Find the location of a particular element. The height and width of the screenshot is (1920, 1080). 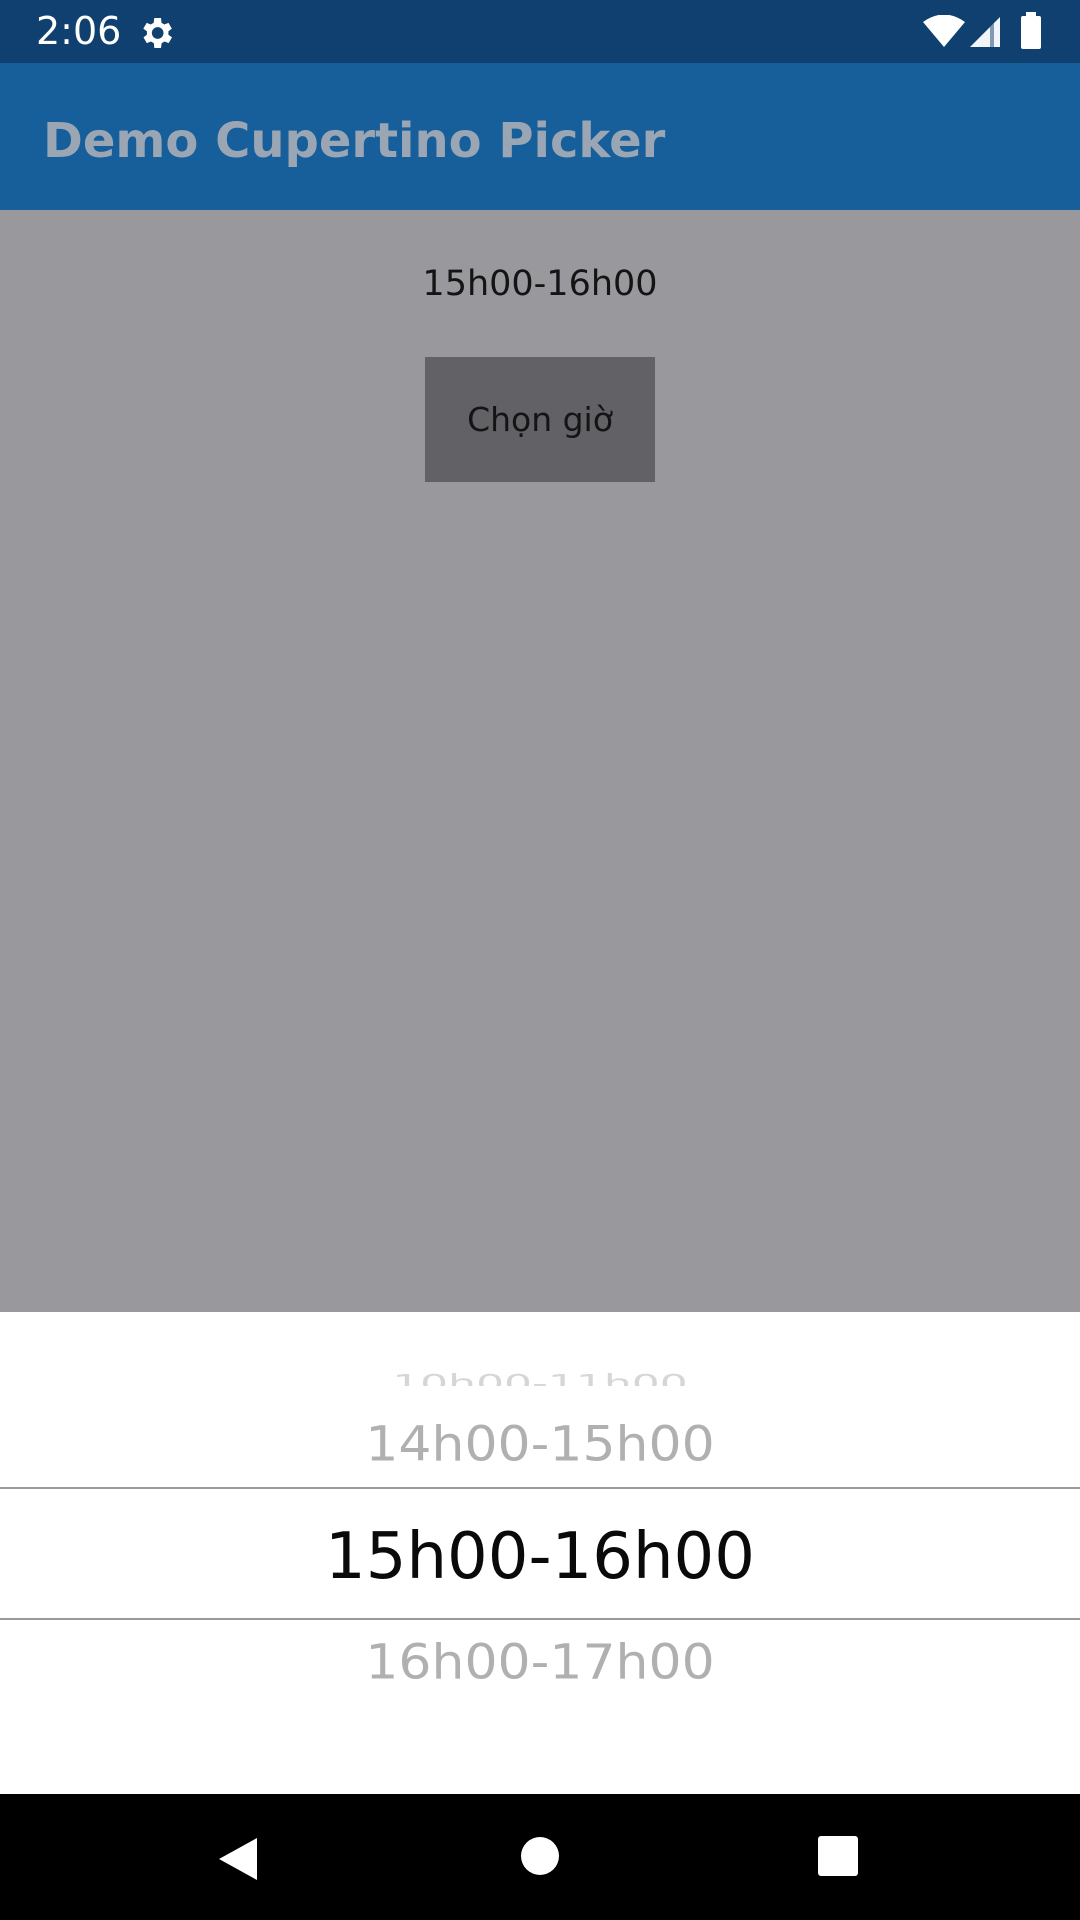

choose-time-button-label: Chọn giờ is located at coordinates (540, 419).